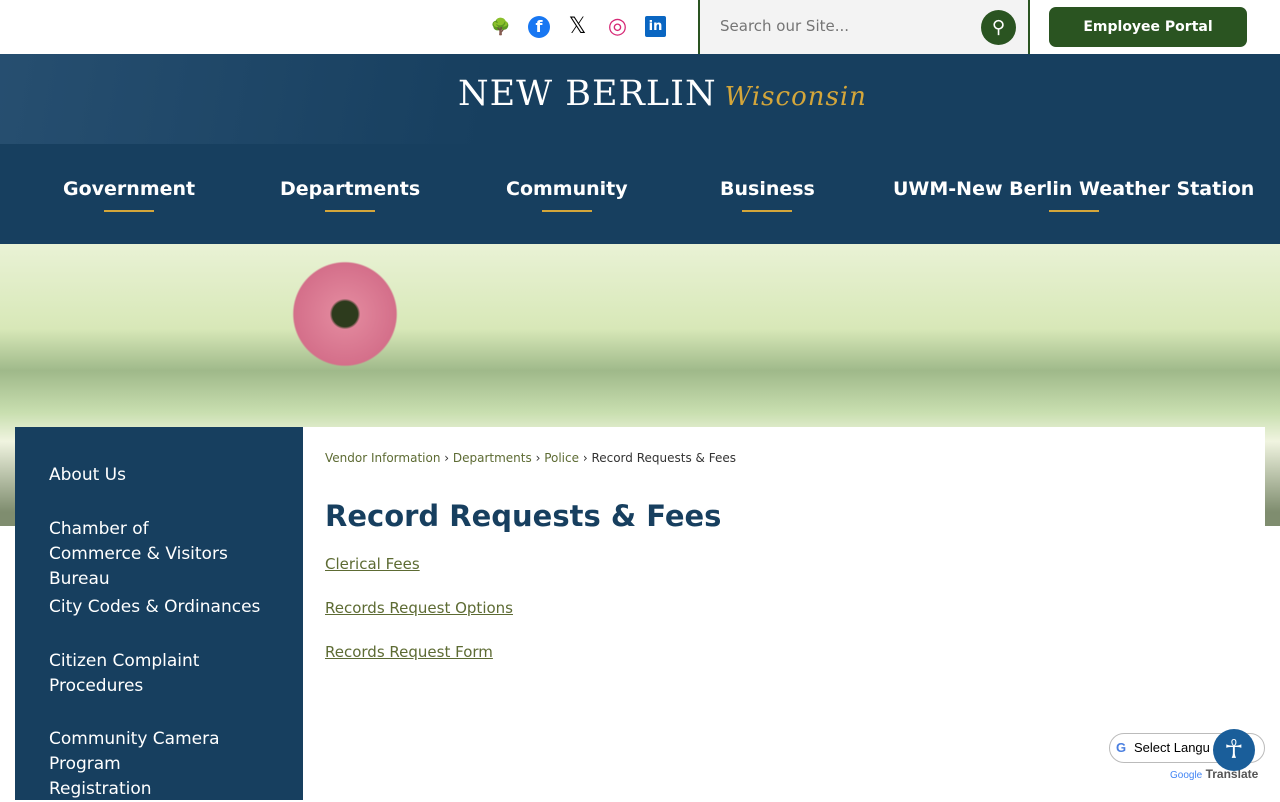 The height and width of the screenshot is (802, 1280). Describe the element at coordinates (129, 189) in the screenshot. I see `nav-government: Government` at that location.